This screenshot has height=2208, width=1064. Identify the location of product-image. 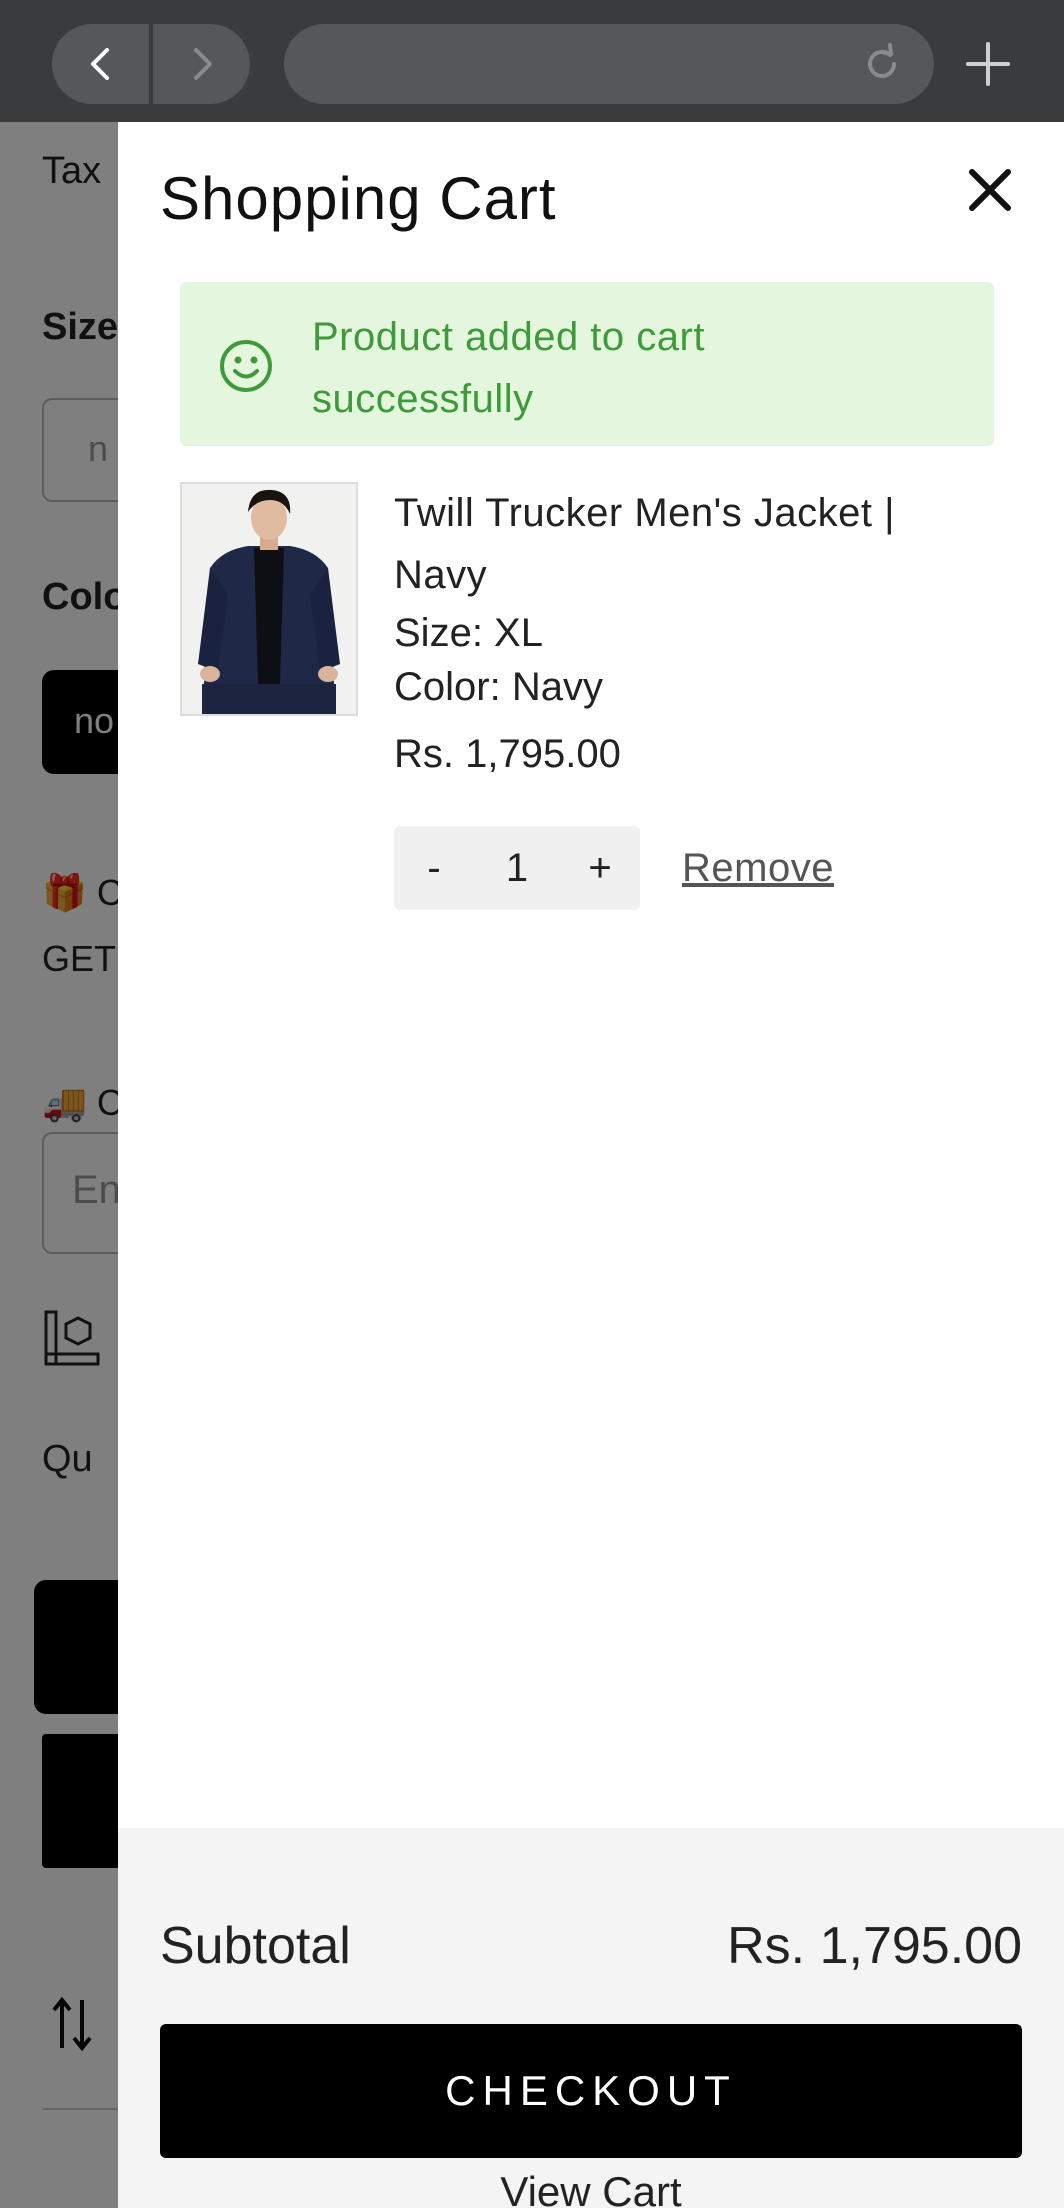
(269, 599).